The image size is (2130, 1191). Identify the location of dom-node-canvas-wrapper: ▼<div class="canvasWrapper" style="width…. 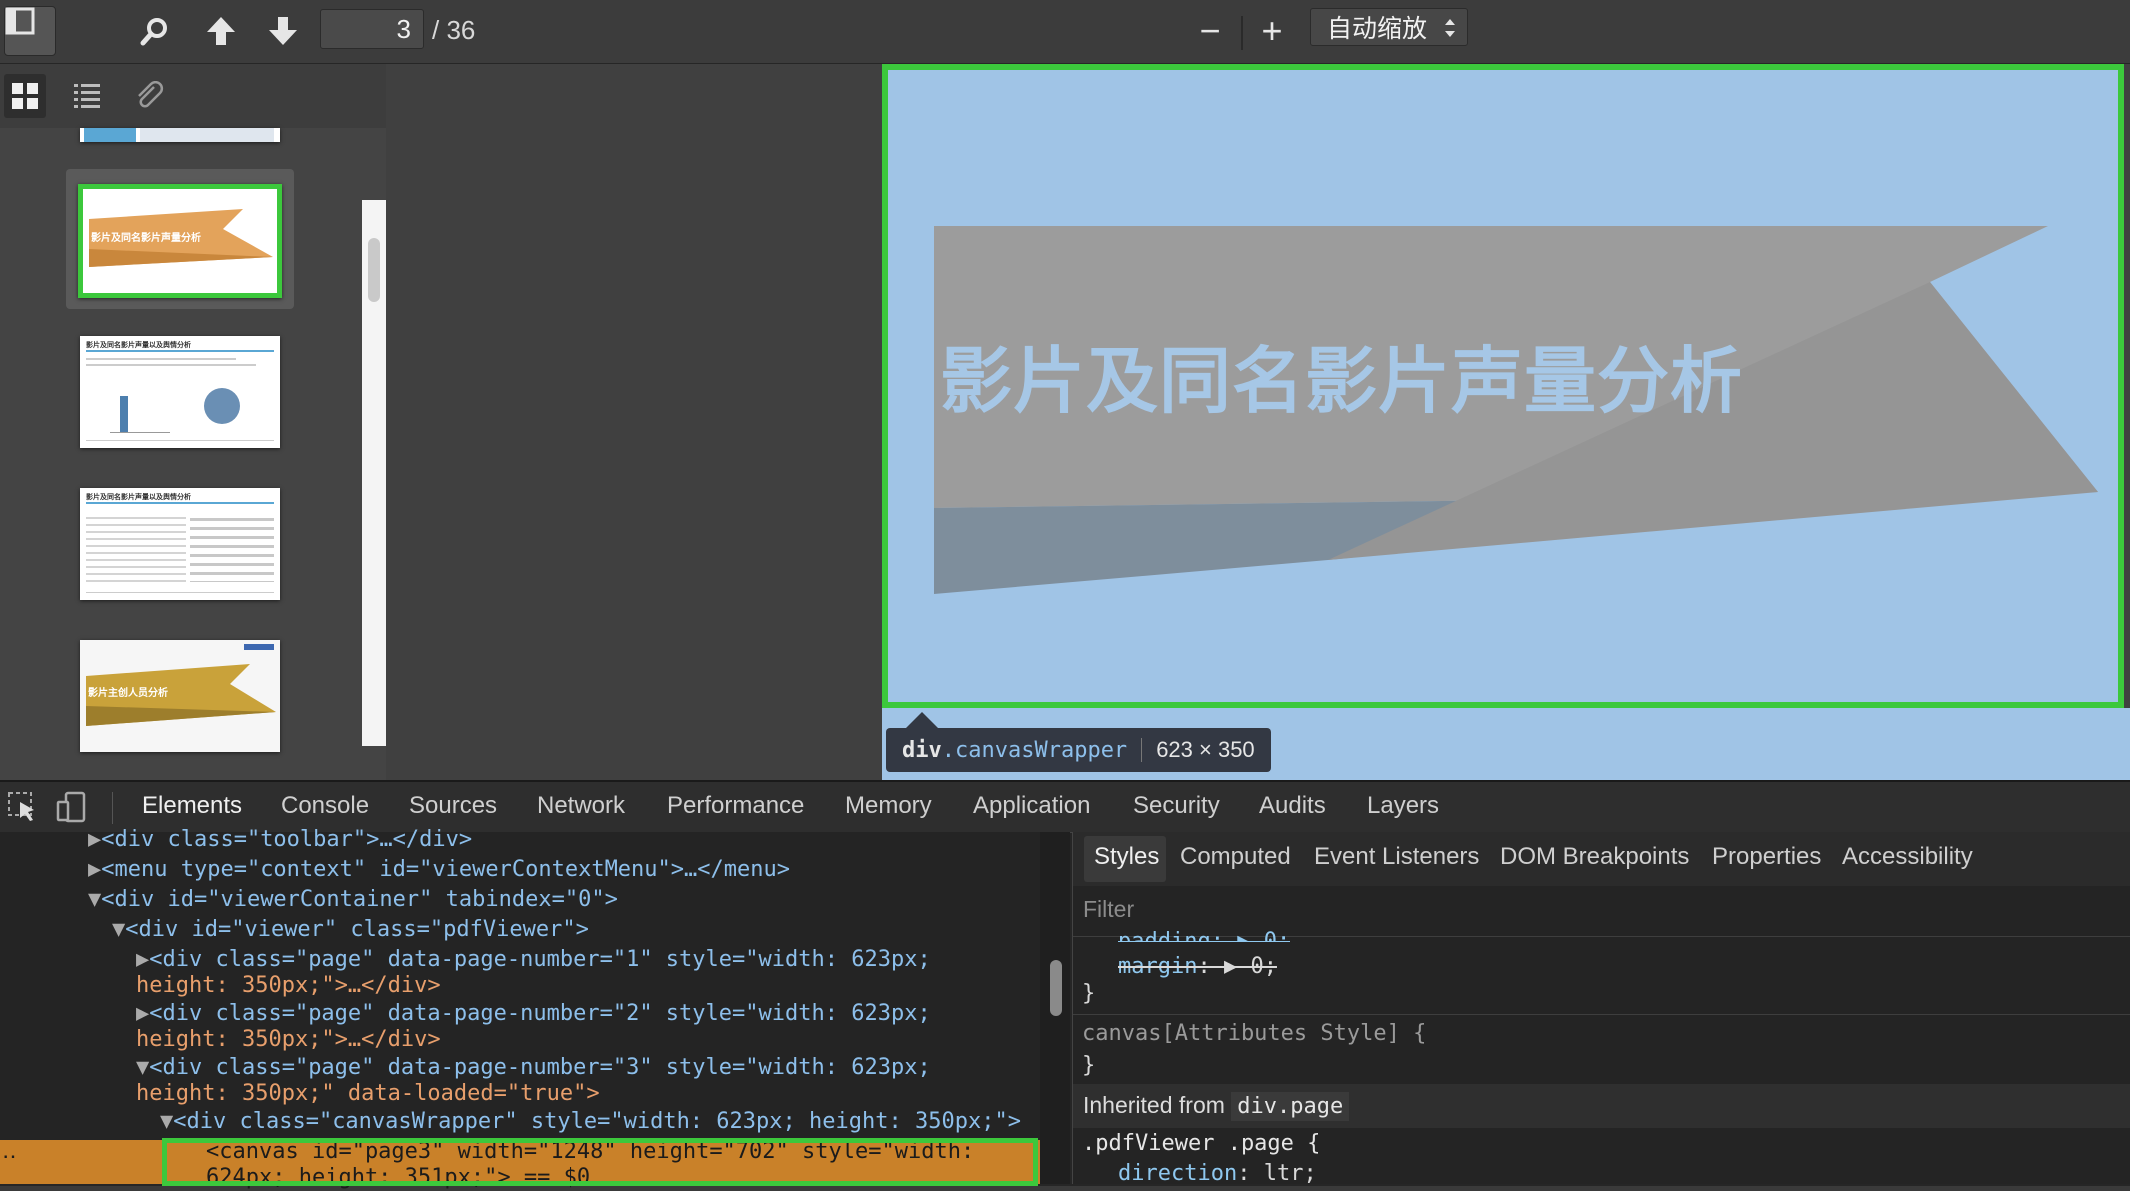
(590, 1121).